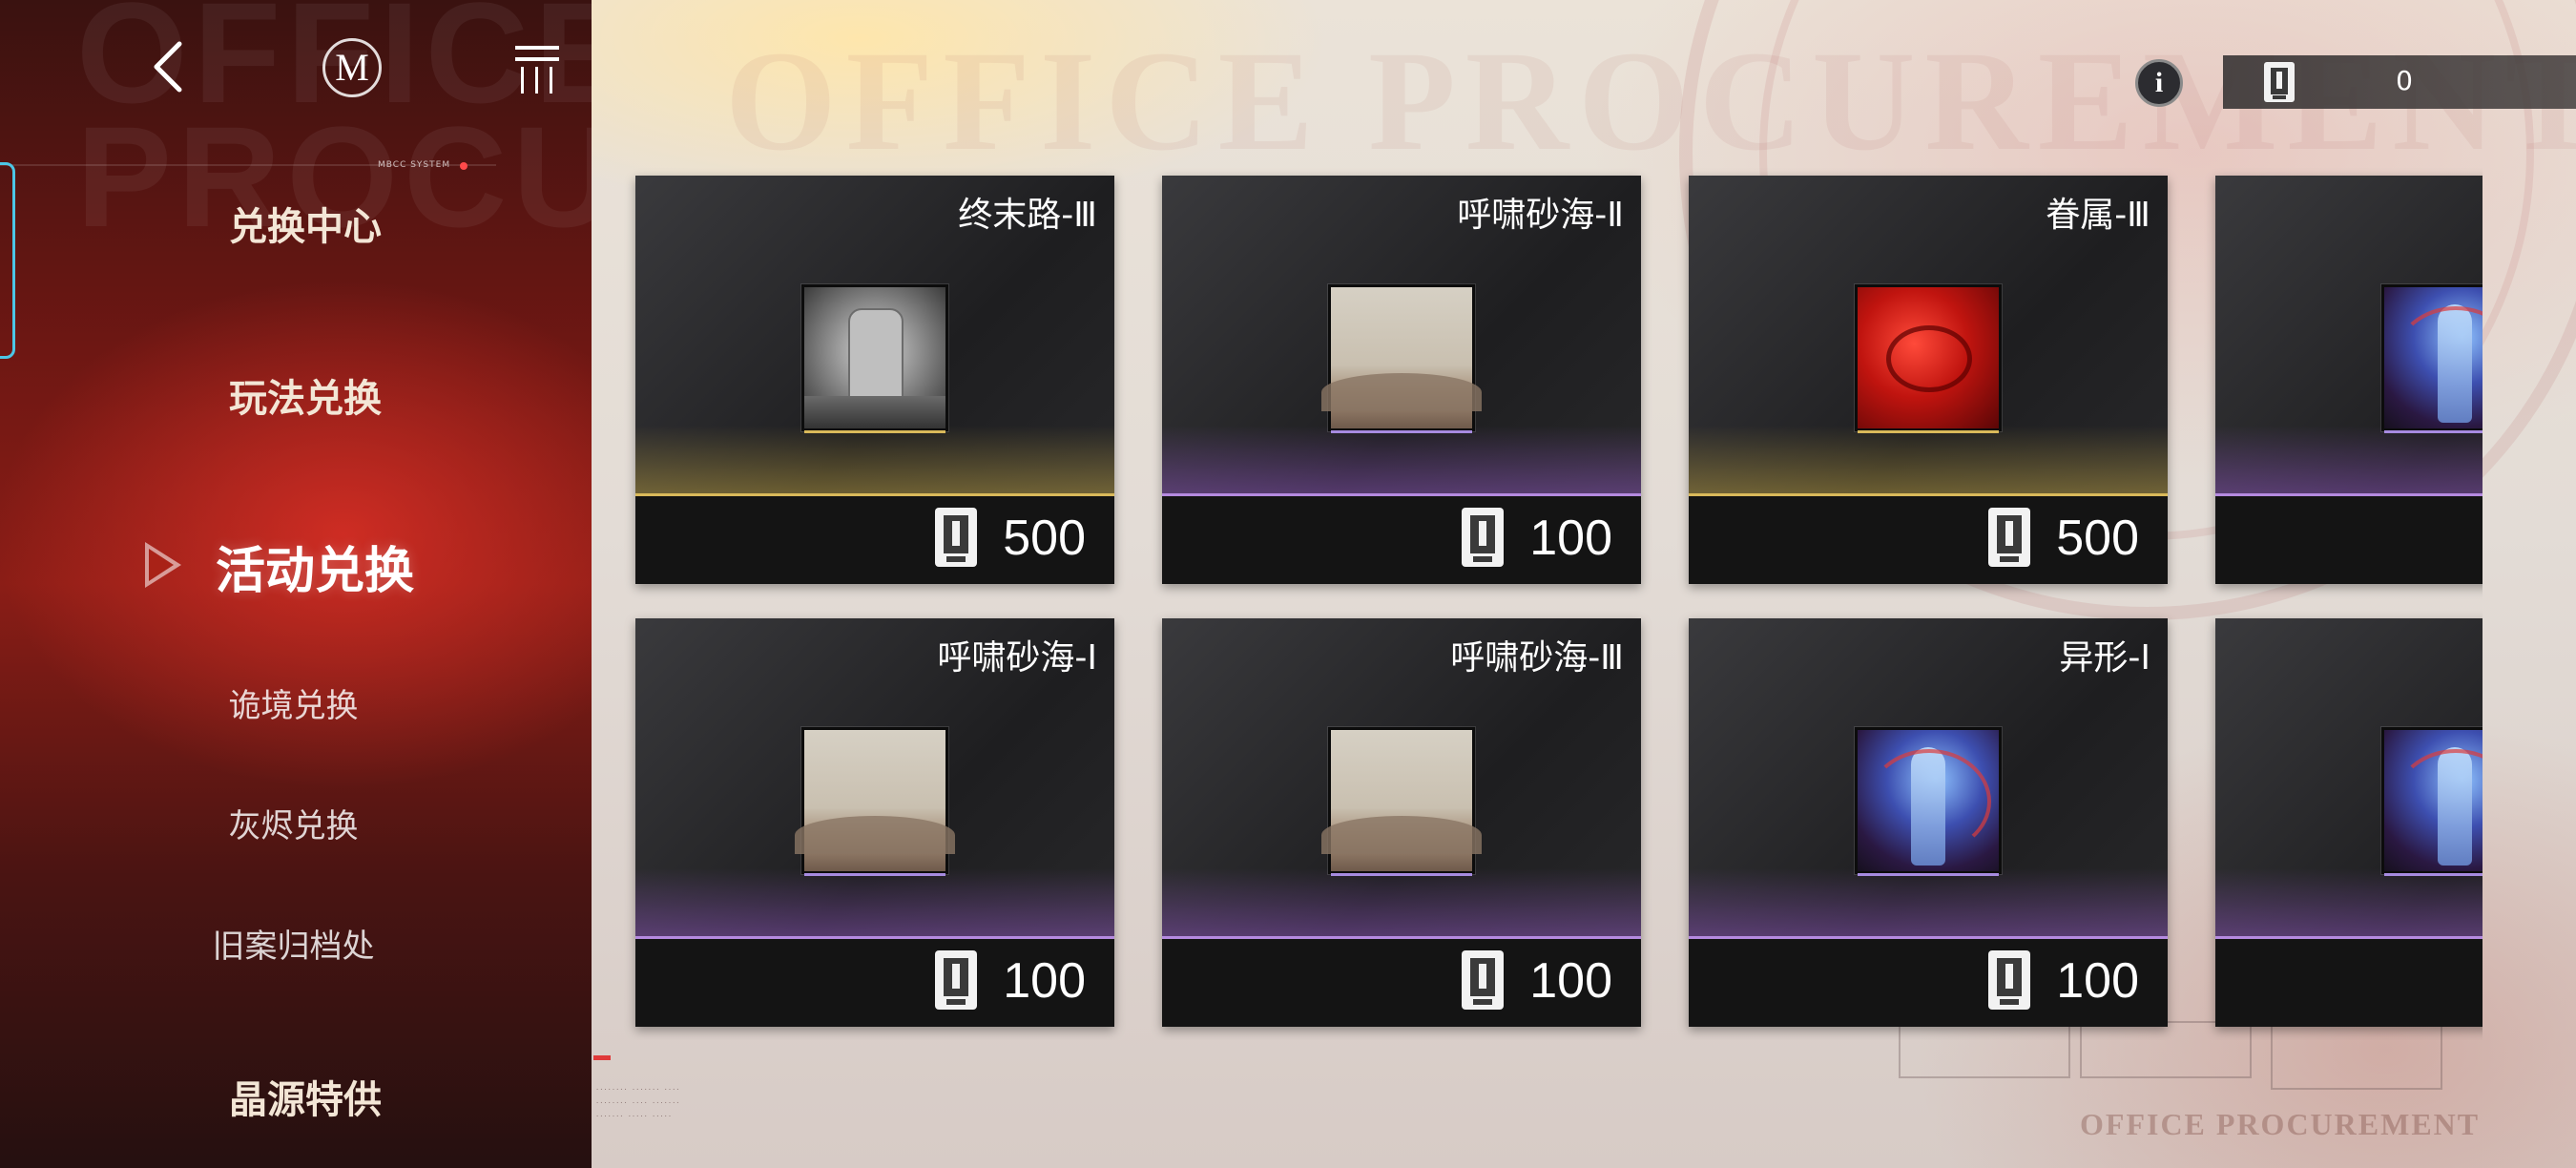 The height and width of the screenshot is (1168, 2576). What do you see at coordinates (2098, 215) in the screenshot?
I see `card-title: 眷属-Ⅲ` at bounding box center [2098, 215].